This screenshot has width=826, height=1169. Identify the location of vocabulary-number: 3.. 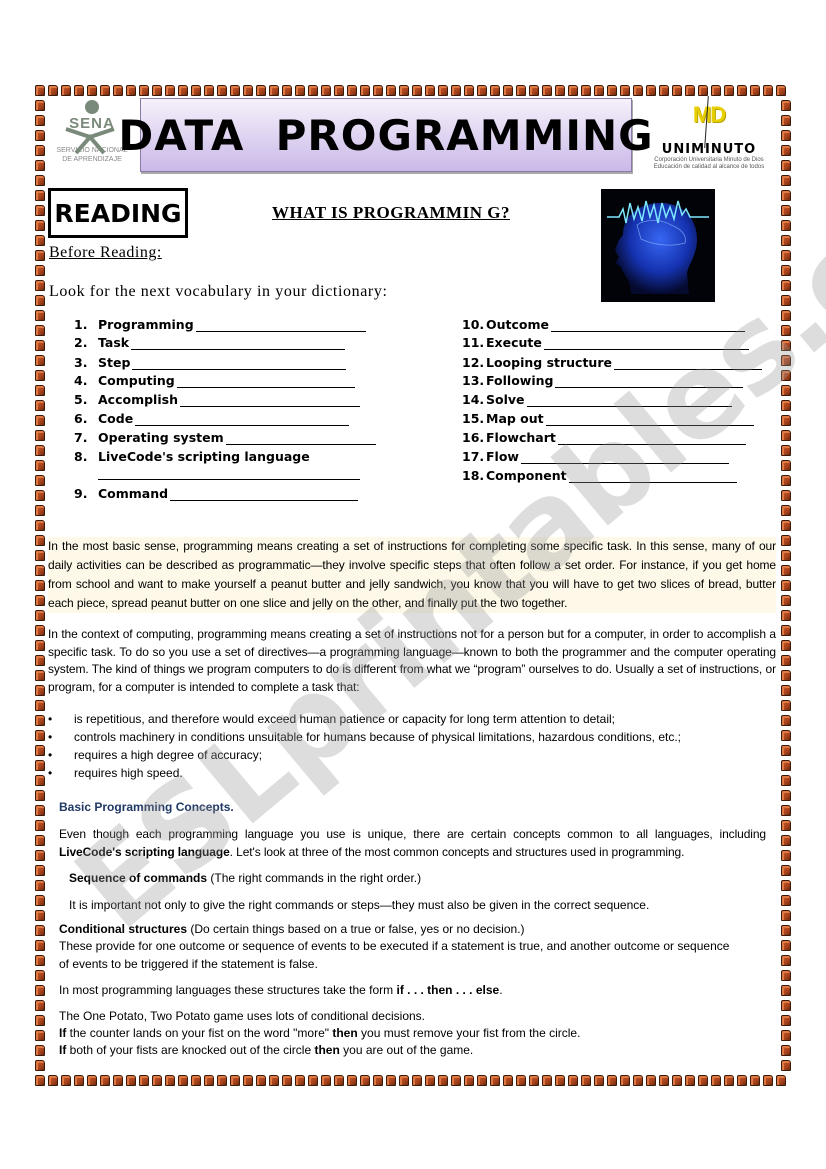
(81, 362).